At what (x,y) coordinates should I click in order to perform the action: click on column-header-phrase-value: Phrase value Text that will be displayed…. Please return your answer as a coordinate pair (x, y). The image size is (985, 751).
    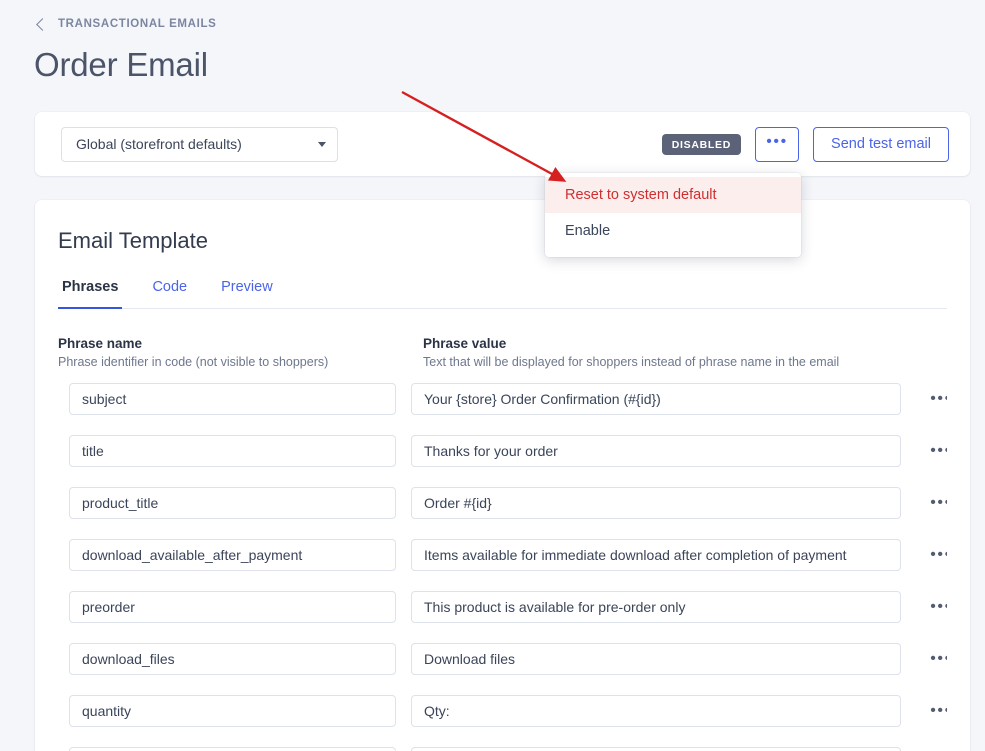
    Looking at the image, I should click on (631, 352).